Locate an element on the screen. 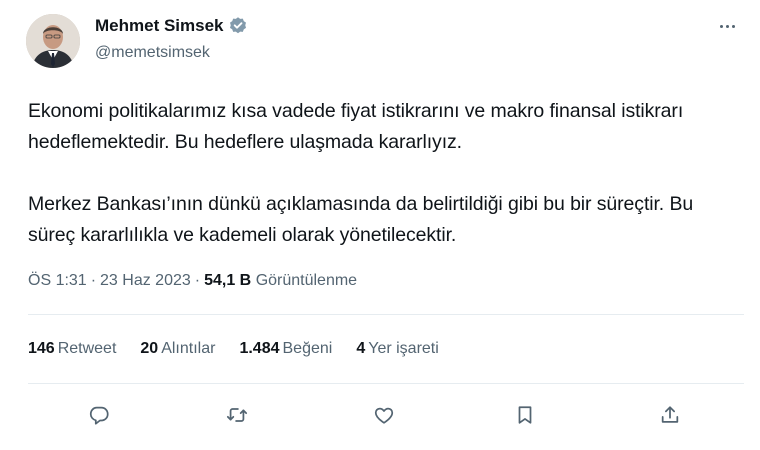 Image resolution: width=760 pixels, height=450 pixels. like-icon is located at coordinates (384, 415).